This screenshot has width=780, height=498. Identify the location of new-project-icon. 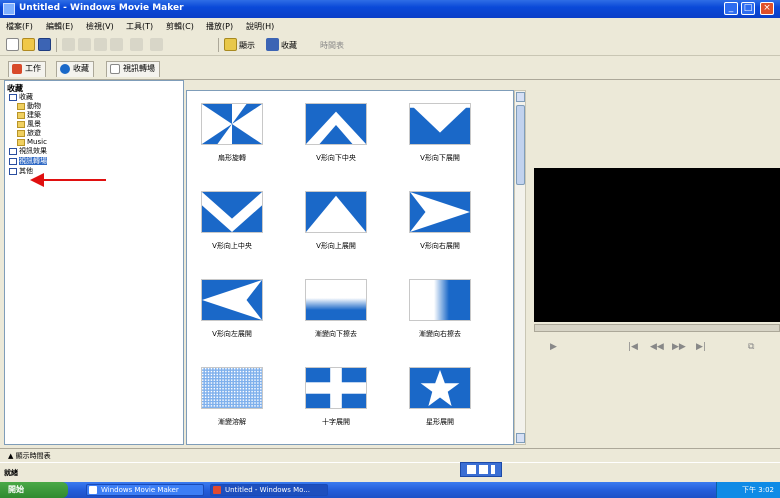
(12, 44).